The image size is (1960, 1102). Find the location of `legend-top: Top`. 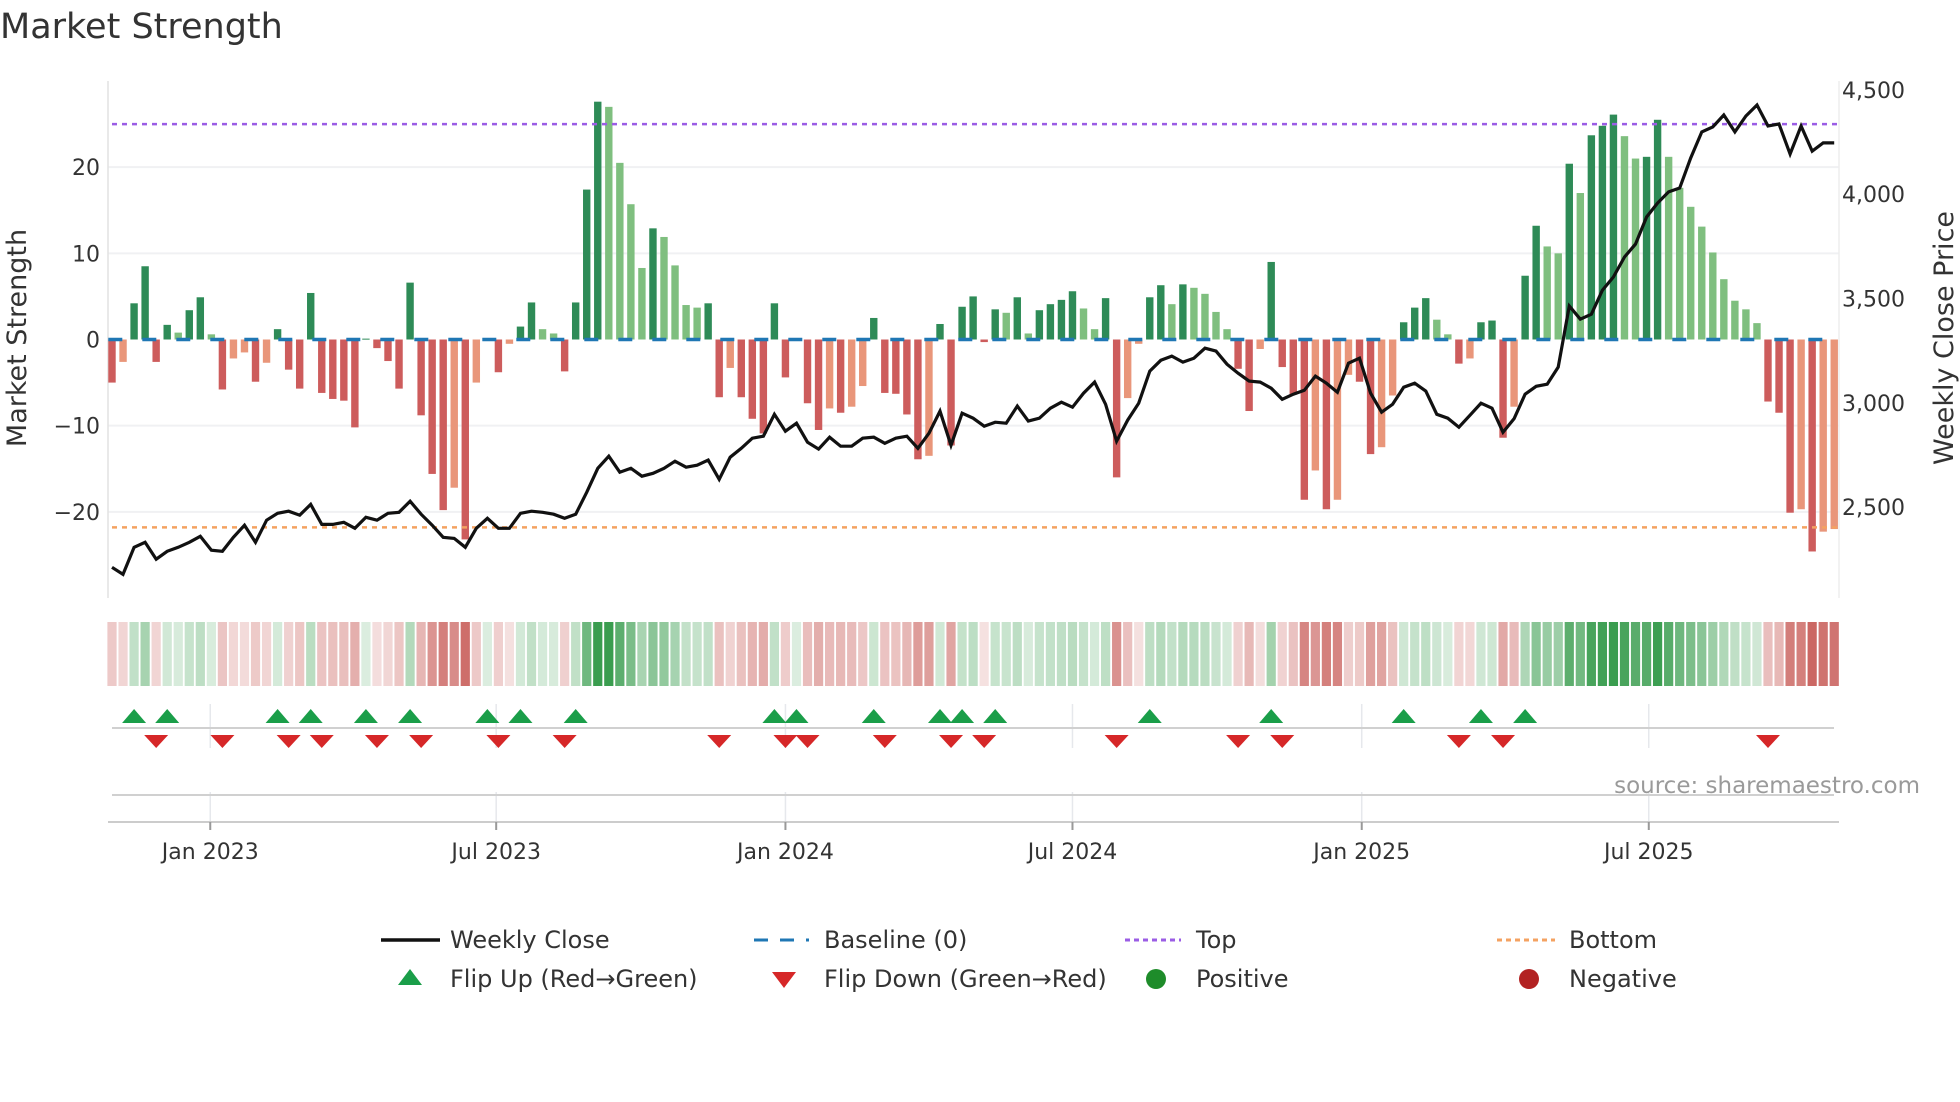

legend-top: Top is located at coordinates (1216, 940).